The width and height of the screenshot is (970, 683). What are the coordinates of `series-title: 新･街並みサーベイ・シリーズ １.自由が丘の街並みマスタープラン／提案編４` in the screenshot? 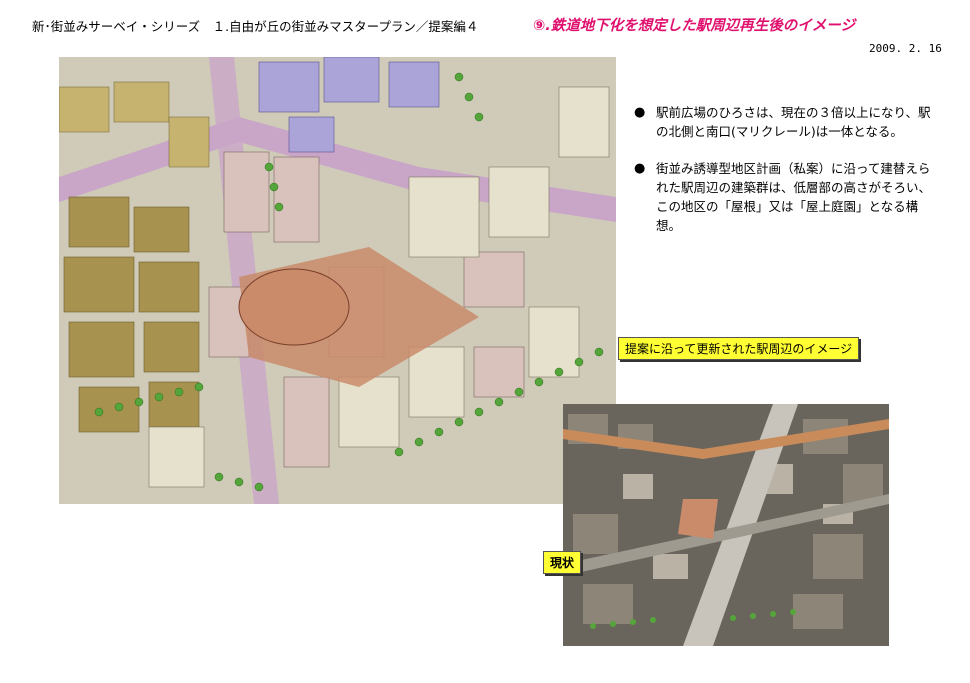 It's located at (255, 26).